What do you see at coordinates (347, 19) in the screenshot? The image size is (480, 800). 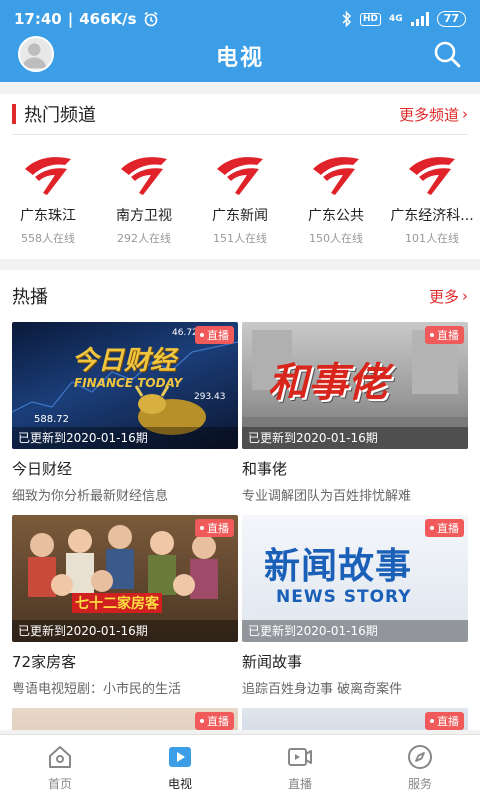 I see `bluetooth-icon` at bounding box center [347, 19].